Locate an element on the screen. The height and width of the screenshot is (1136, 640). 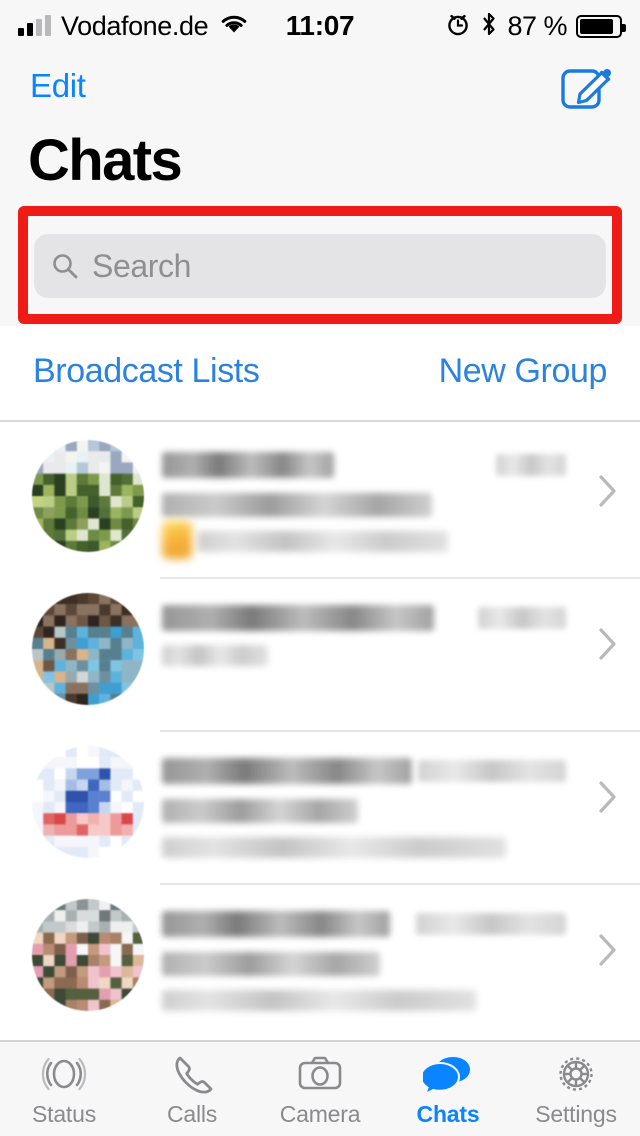
tab-label: Camera is located at coordinates (320, 1113).